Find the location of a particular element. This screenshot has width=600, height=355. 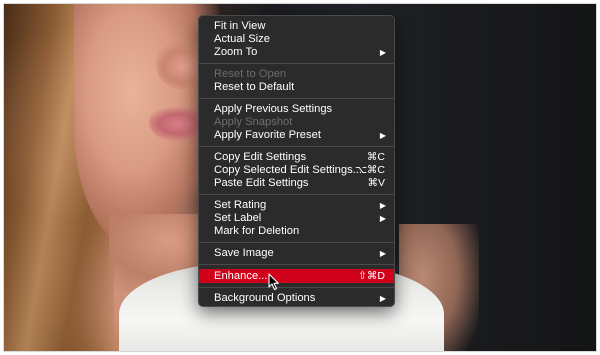

menu-item-label: Copy Edit Settings is located at coordinates (260, 157).